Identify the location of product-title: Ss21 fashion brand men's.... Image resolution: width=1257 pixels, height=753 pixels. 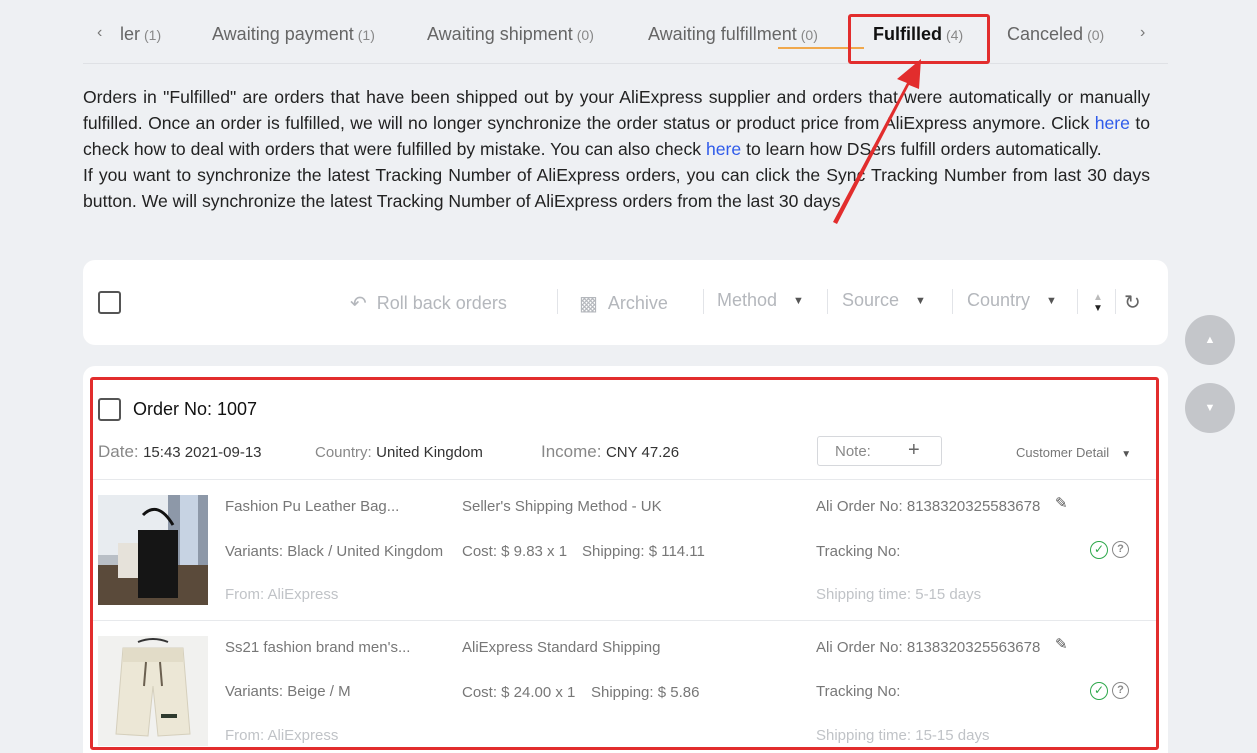
(317, 647).